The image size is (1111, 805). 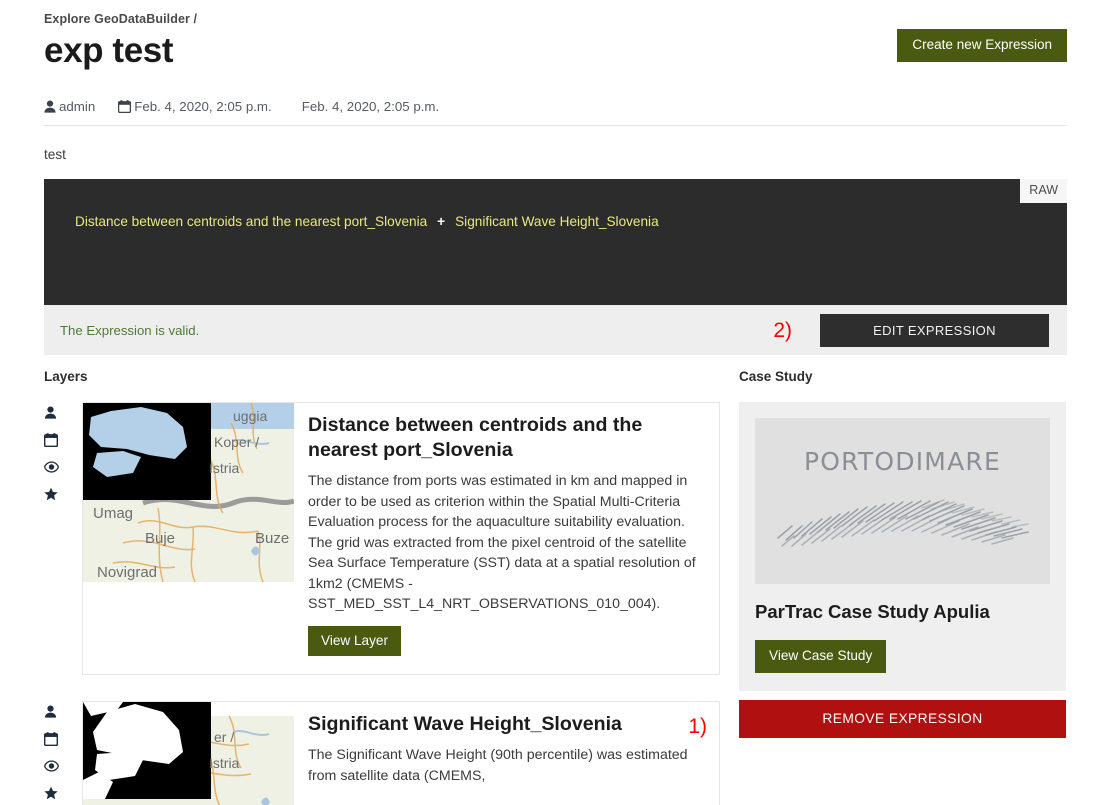 I want to click on svg-text: er /, so click(x=224, y=737).